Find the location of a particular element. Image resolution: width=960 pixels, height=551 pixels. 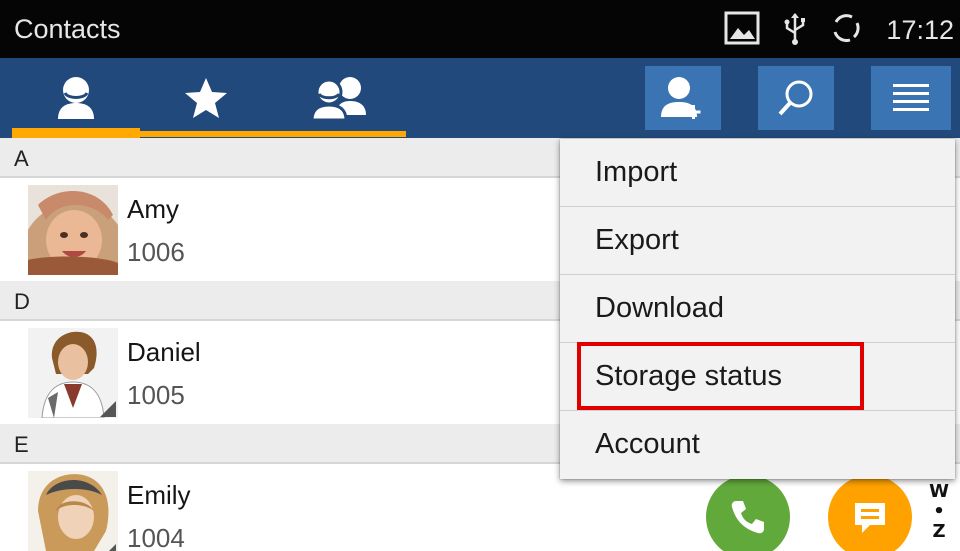

group-icon is located at coordinates (338, 99).